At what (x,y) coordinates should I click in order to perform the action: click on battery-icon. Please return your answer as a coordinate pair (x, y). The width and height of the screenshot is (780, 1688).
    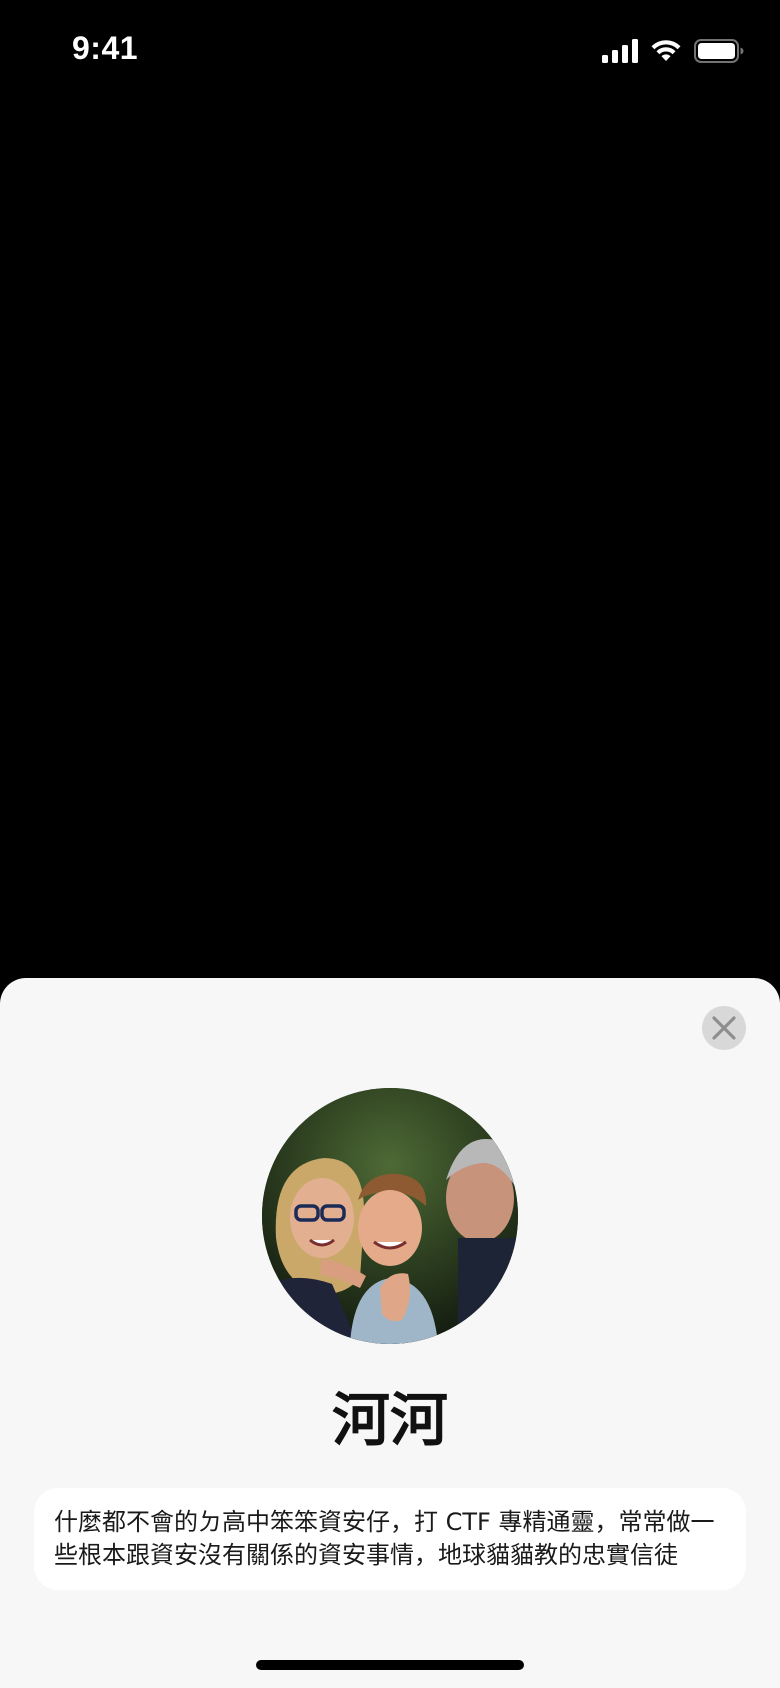
    Looking at the image, I should click on (719, 51).